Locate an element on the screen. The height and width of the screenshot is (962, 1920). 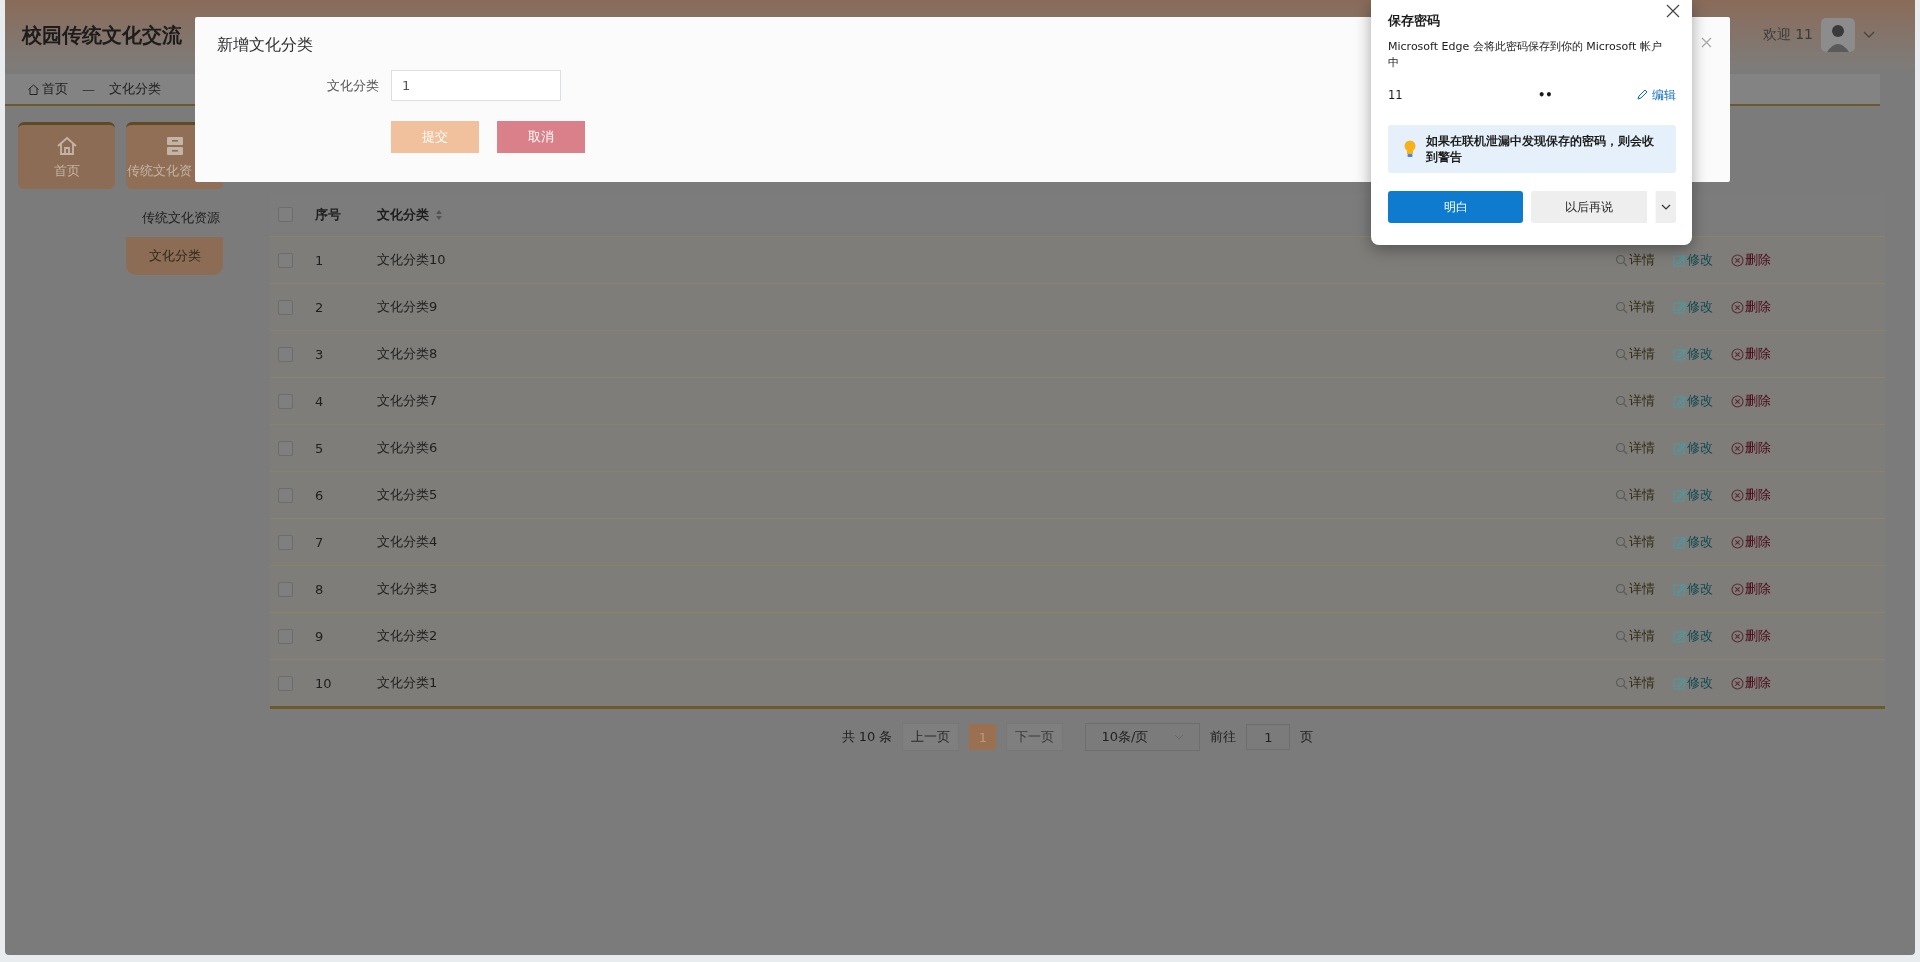
username-text: 11 is located at coordinates (1396, 95).